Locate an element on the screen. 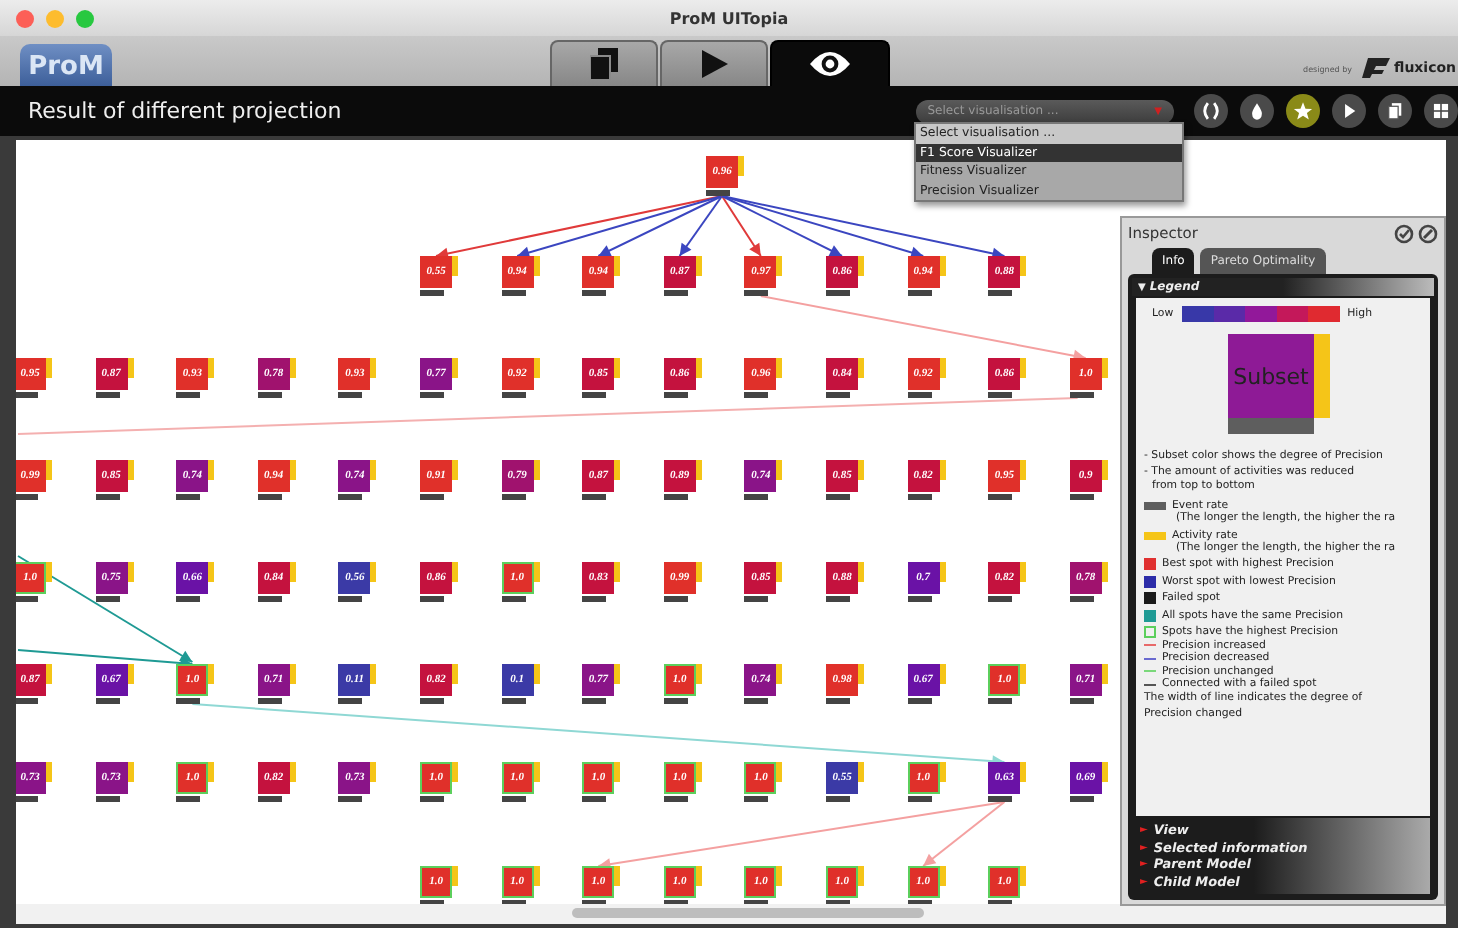 The image size is (1458, 928). star-button is located at coordinates (1303, 111).